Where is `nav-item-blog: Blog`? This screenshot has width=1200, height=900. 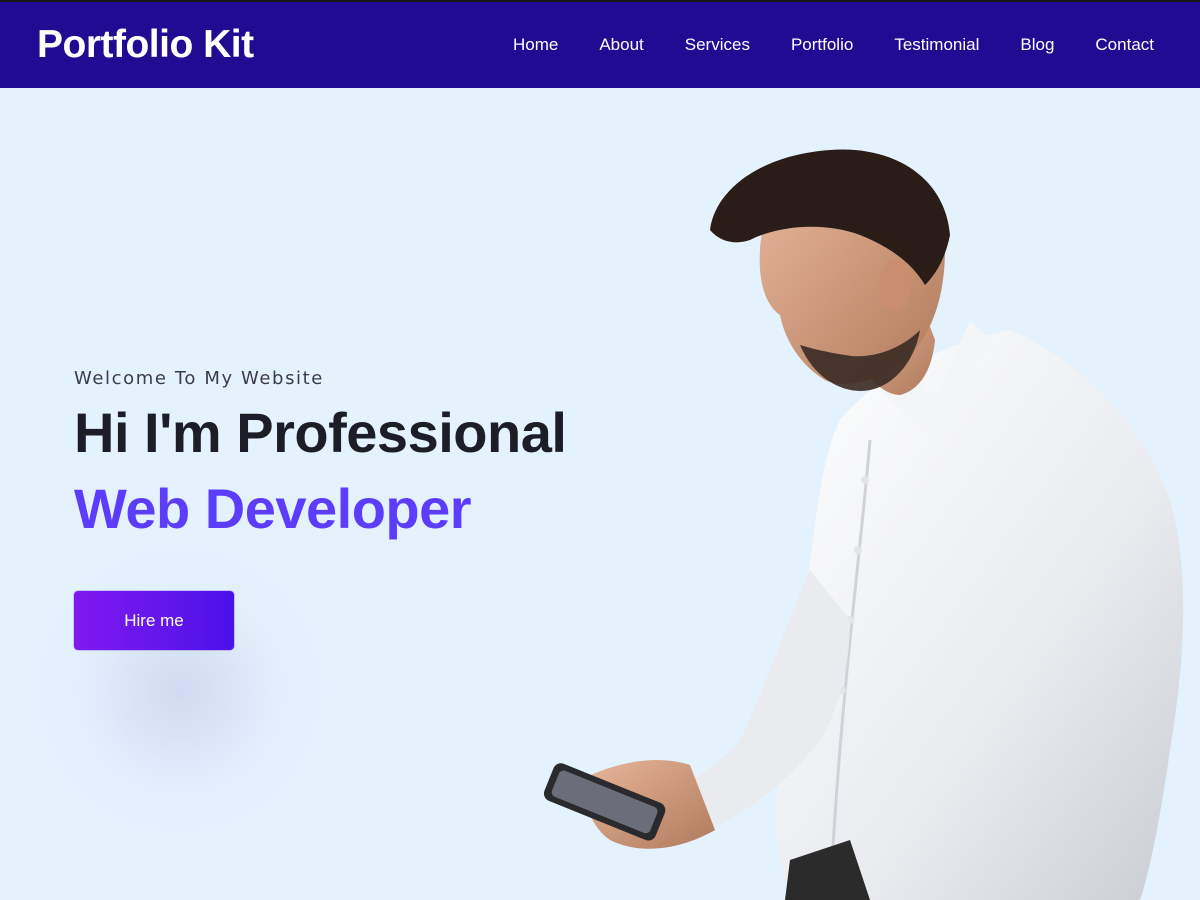 nav-item-blog: Blog is located at coordinates (1037, 45).